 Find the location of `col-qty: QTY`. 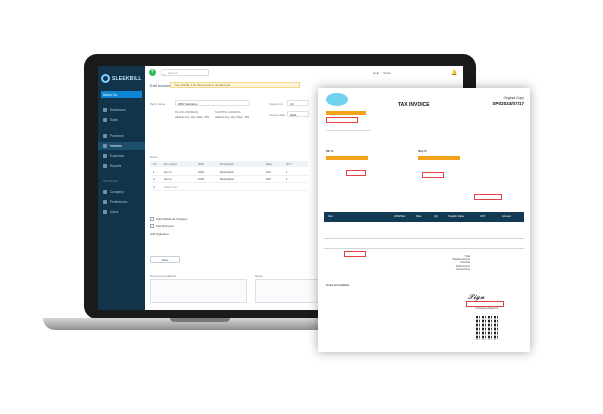

col-qty: QTY is located at coordinates (289, 164).